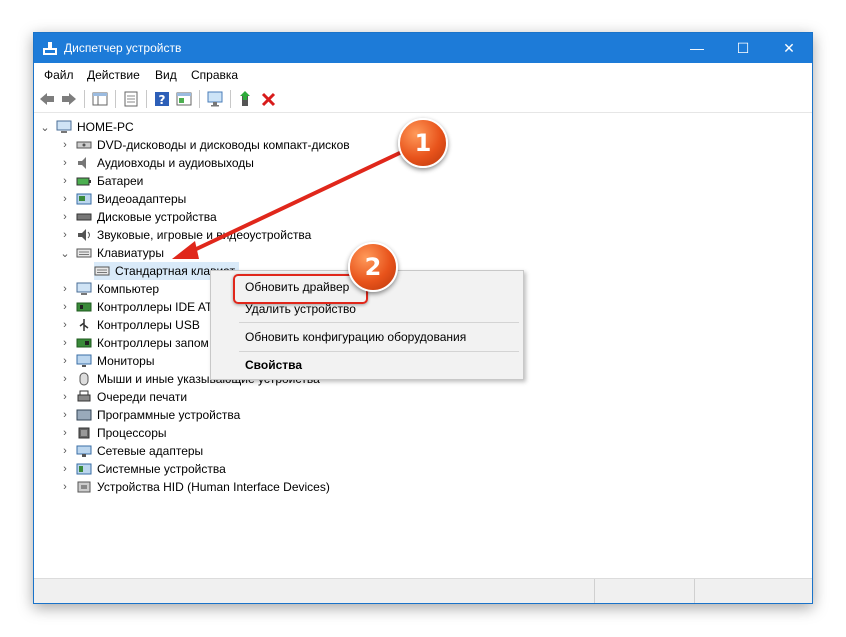  I want to click on tree-item-label: Дисковые устройства, so click(157, 217).